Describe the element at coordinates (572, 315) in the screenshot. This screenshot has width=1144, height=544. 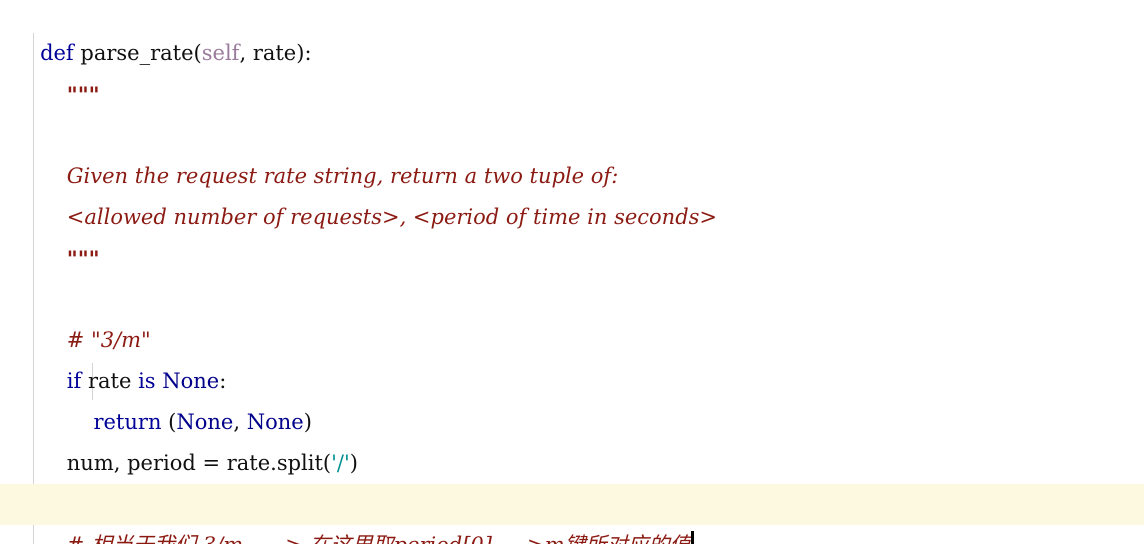
I see `code-line-8: # "3/m"` at that location.